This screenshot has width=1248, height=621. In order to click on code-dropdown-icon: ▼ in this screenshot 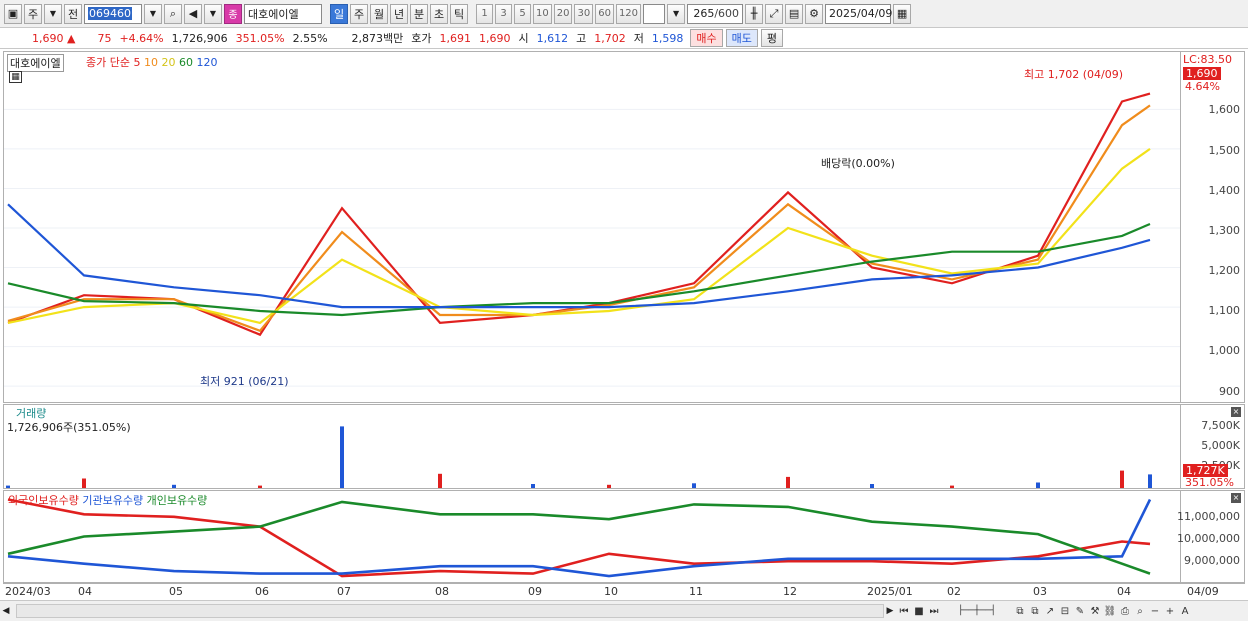, I will do `click(153, 13)`.